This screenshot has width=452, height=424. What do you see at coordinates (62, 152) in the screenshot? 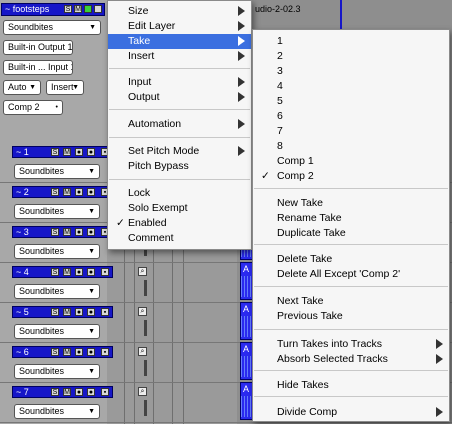
I see `take-lane-name-bar: ~ 1 S M ● ● ▪` at bounding box center [62, 152].